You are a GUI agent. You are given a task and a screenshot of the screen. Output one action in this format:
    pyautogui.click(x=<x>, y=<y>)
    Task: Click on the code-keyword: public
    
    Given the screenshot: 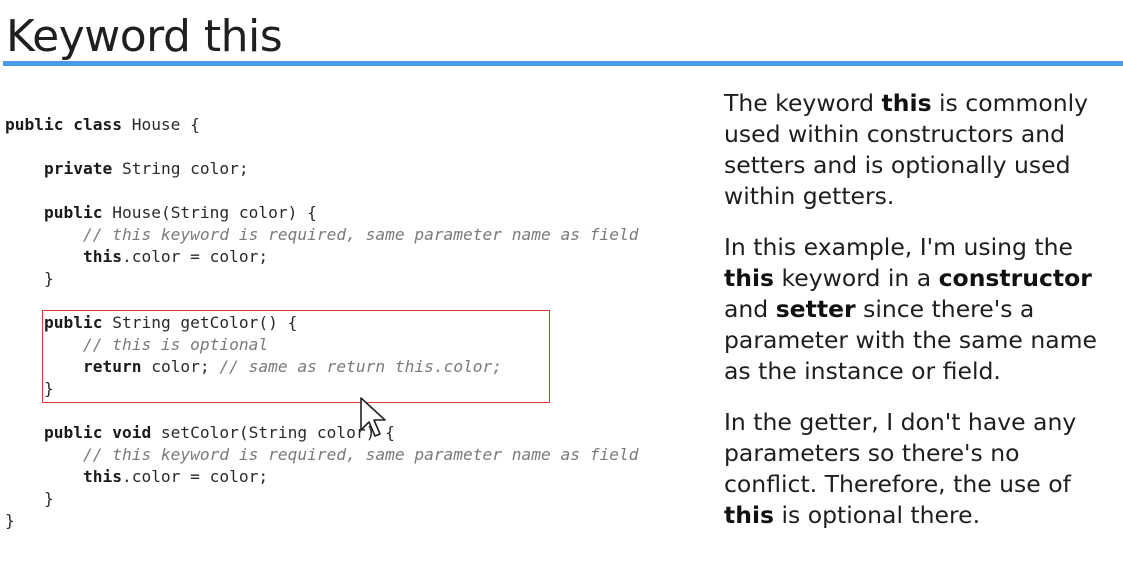 What is the action you would take?
    pyautogui.click(x=73, y=212)
    